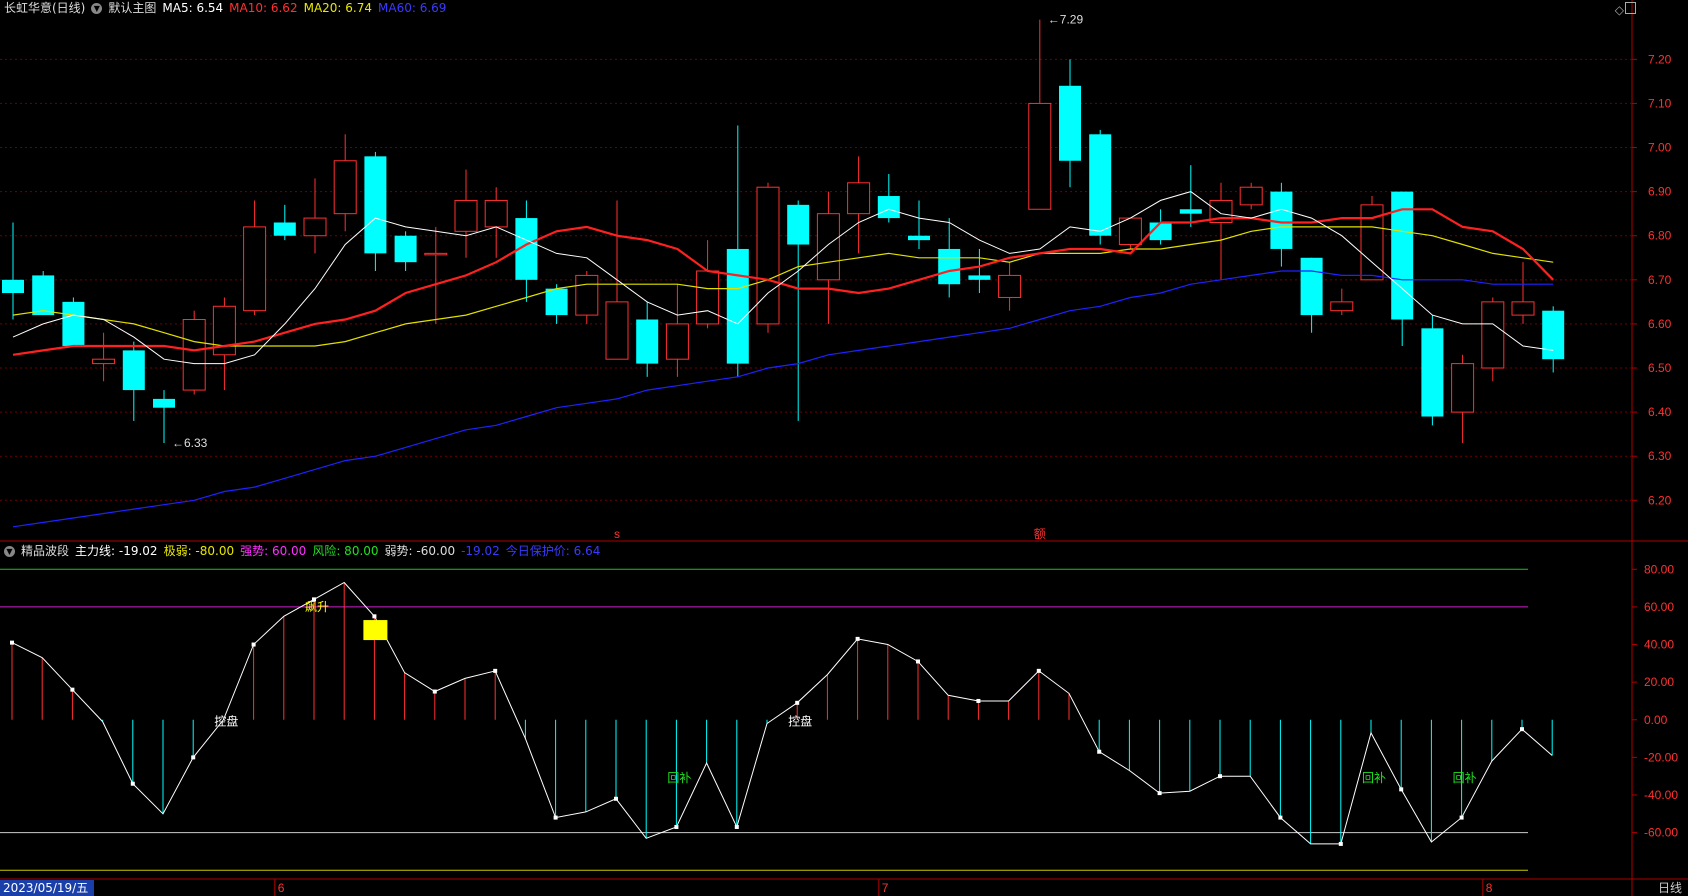  Describe the element at coordinates (190, 443) in the screenshot. I see `price-annotation: ←6.33` at that location.